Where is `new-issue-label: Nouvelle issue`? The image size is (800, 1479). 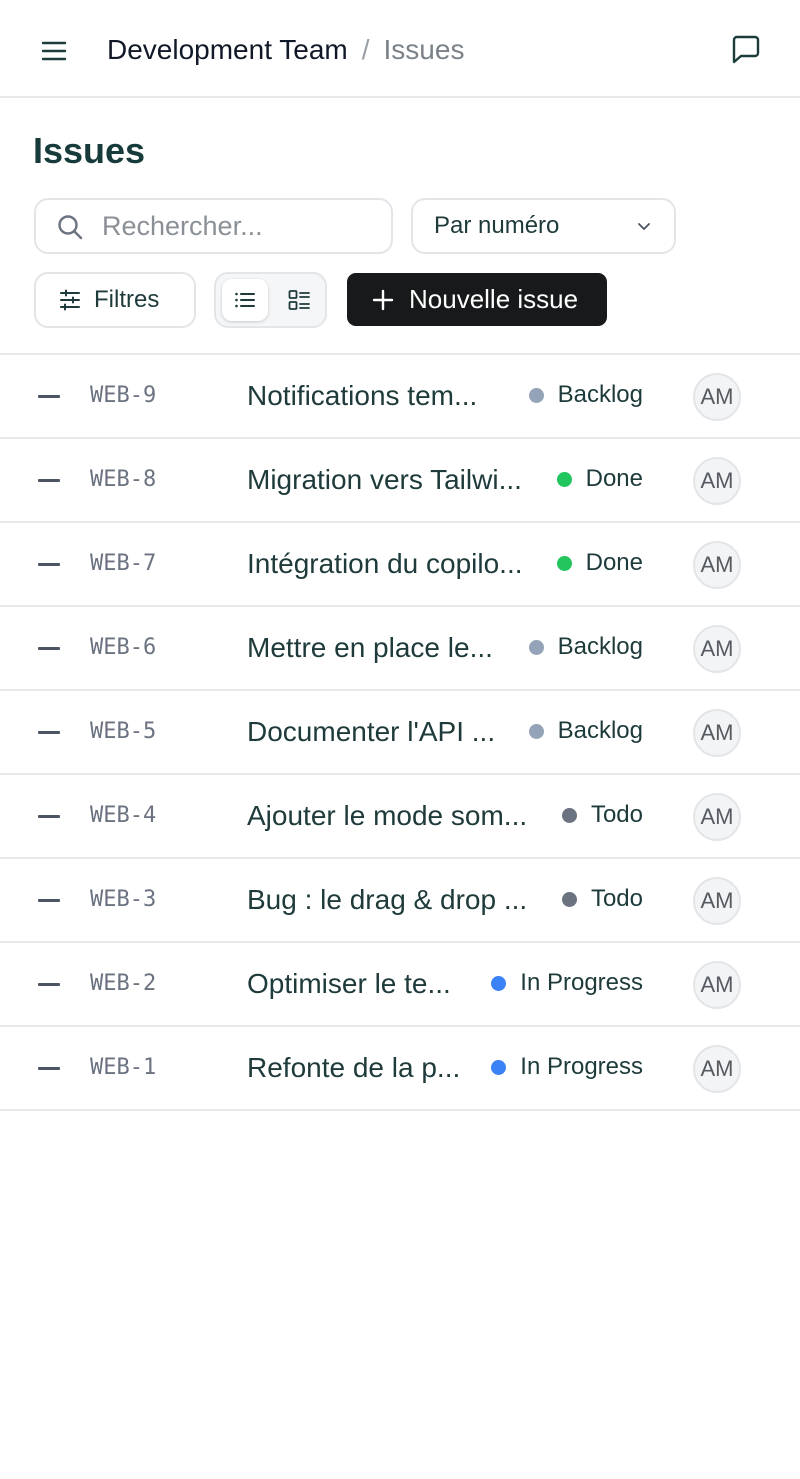
new-issue-label: Nouvelle issue is located at coordinates (494, 299).